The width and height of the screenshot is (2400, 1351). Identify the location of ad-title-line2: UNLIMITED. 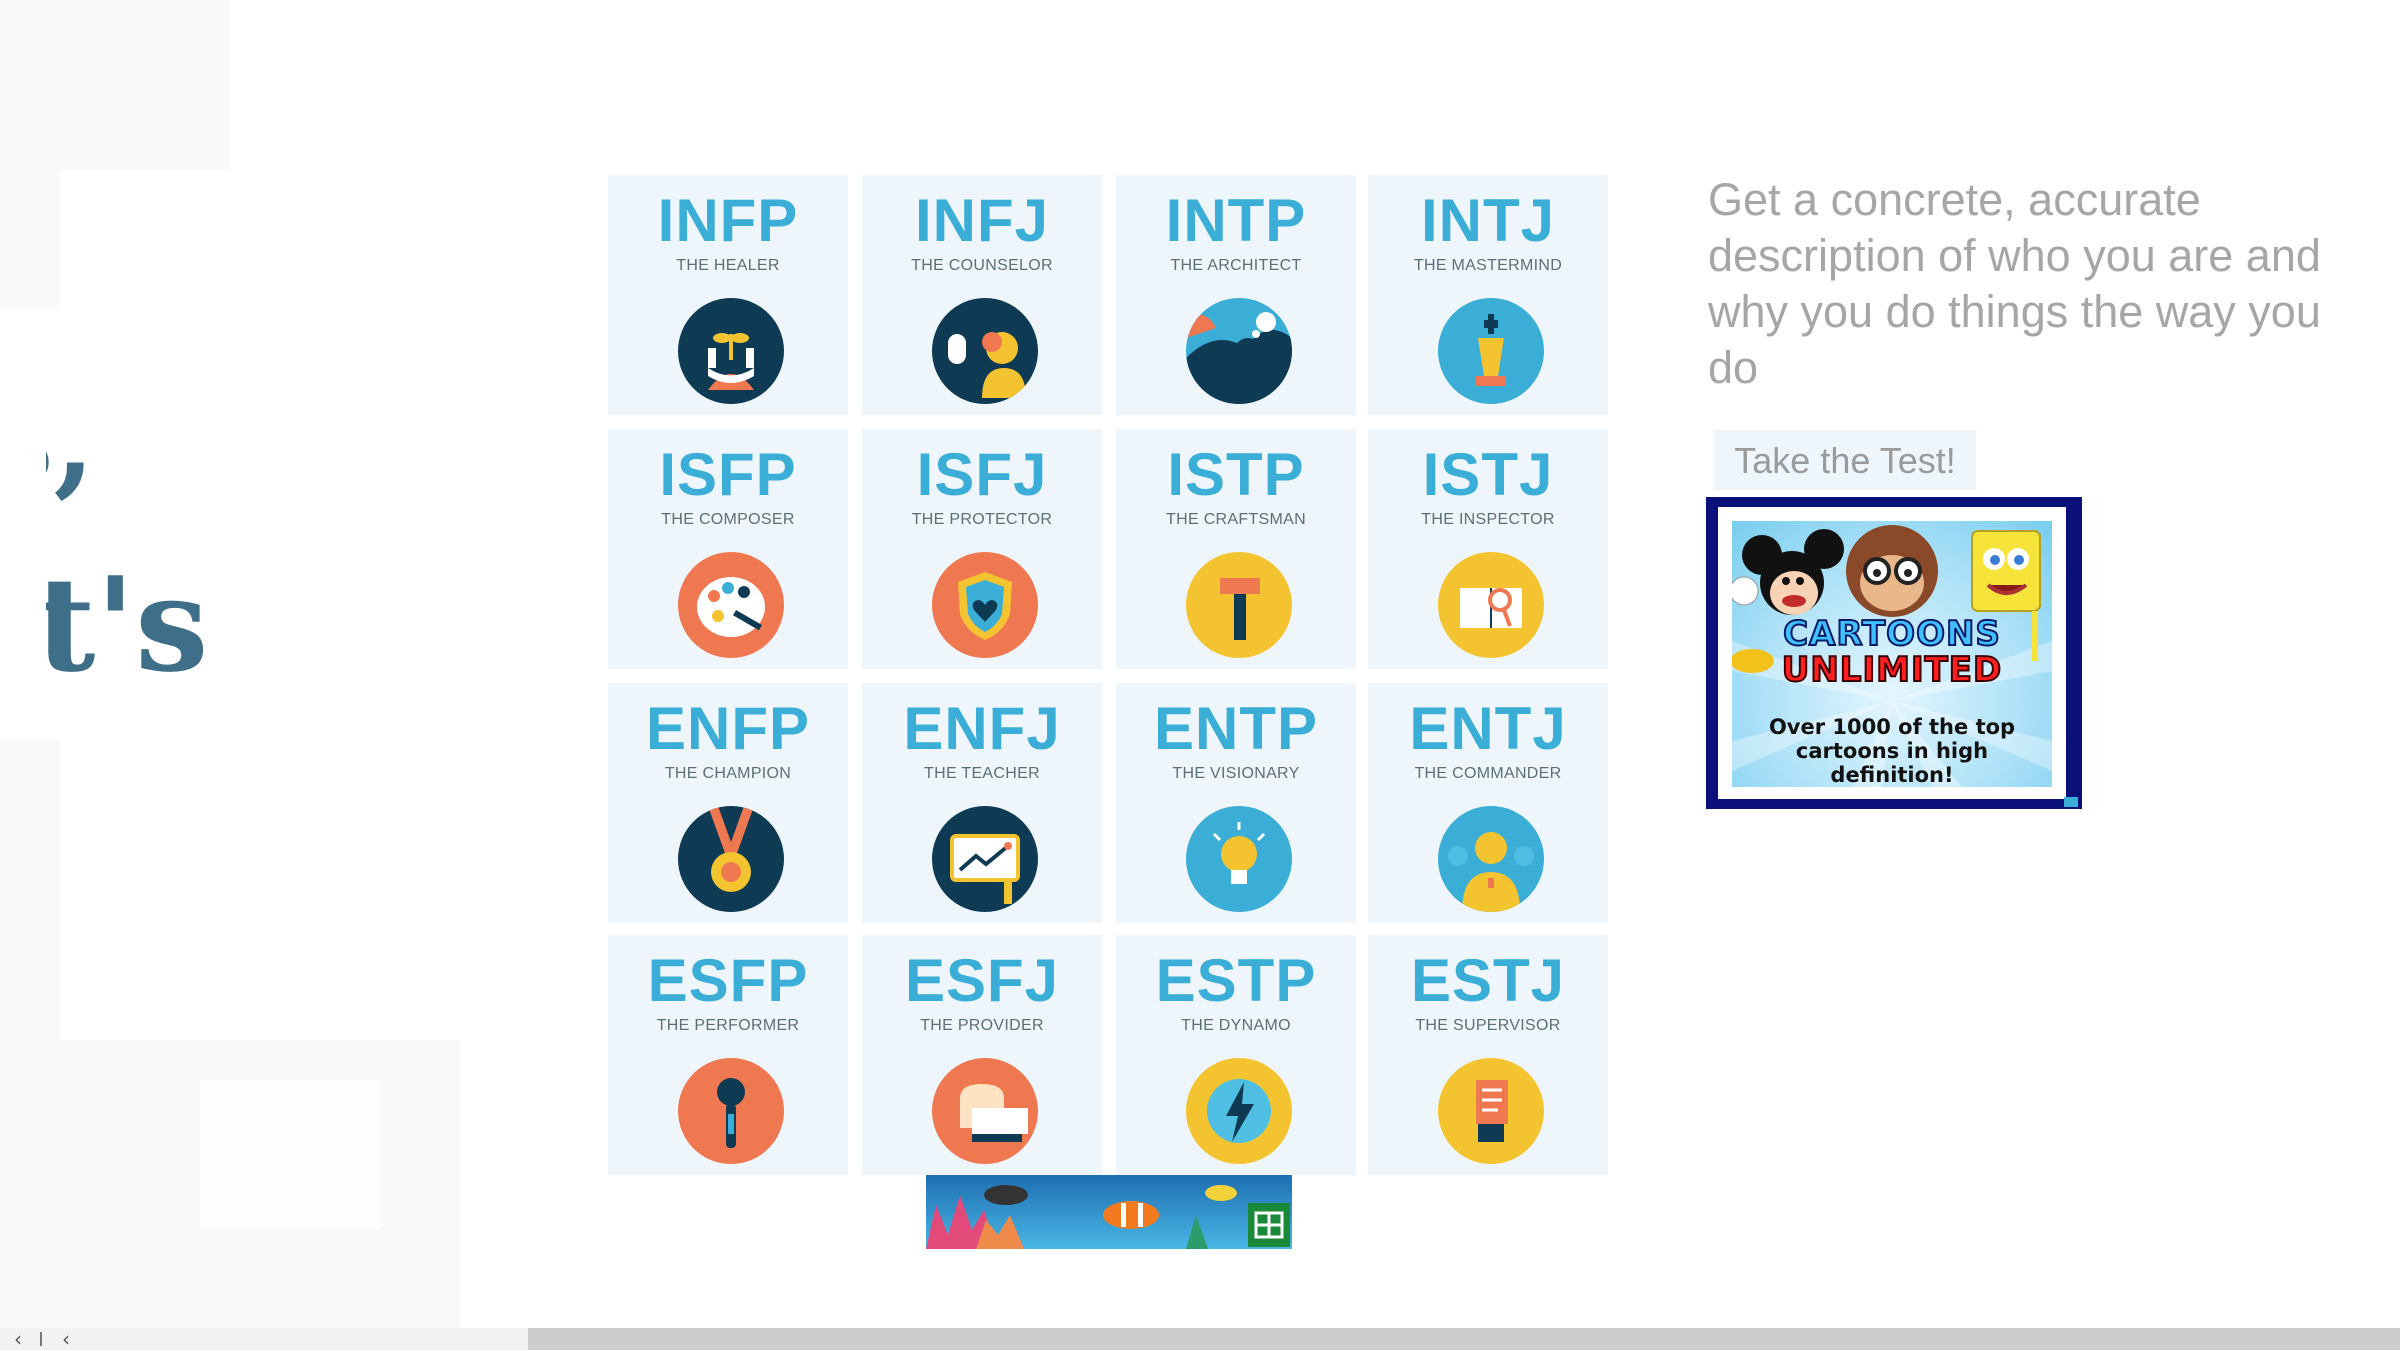
(1892, 670).